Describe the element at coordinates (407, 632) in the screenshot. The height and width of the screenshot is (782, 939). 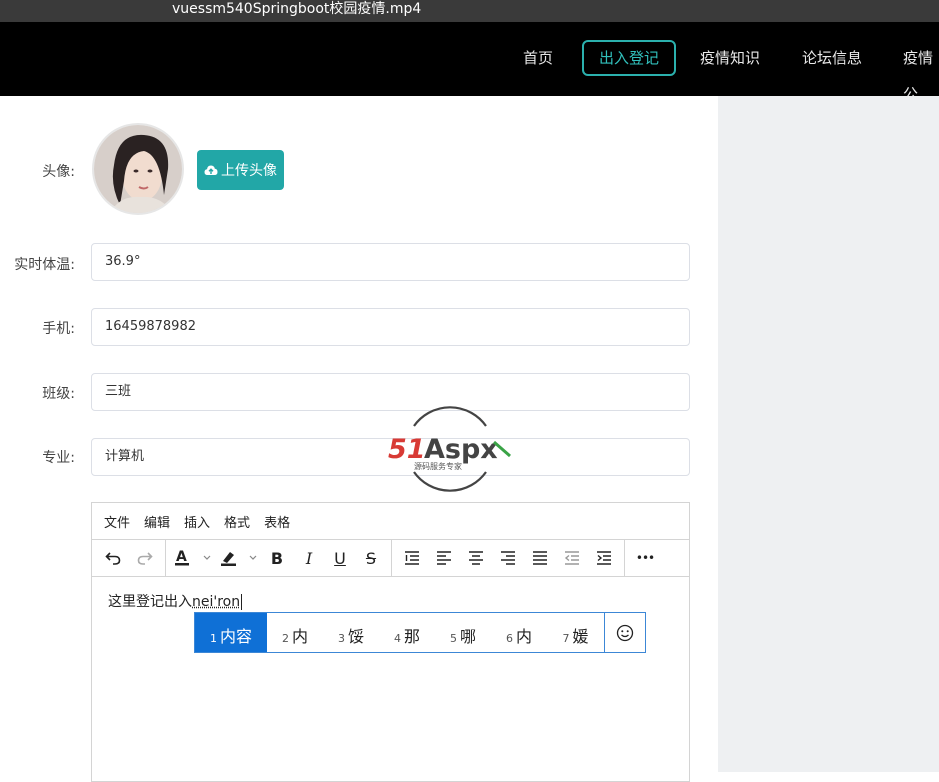
I see `ime-candidate: 4那` at that location.